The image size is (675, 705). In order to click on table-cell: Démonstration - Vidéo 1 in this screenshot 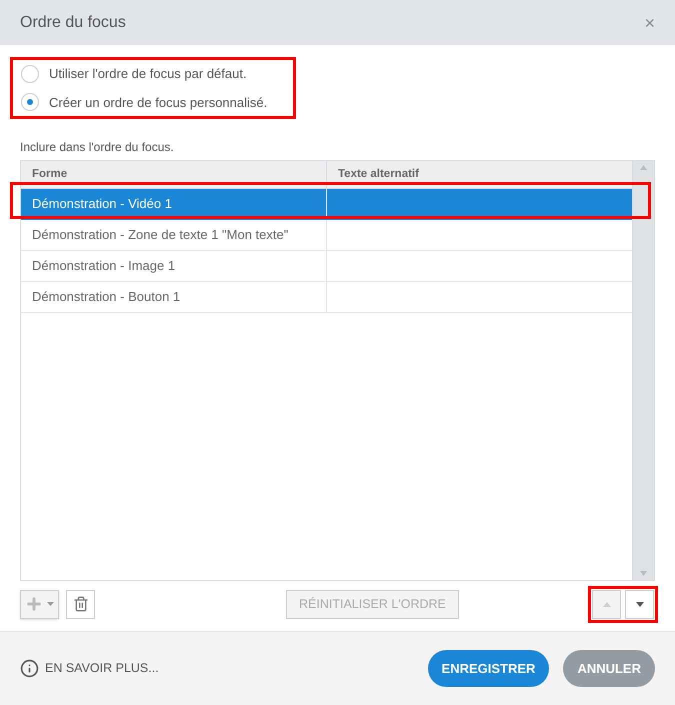, I will do `click(174, 204)`.